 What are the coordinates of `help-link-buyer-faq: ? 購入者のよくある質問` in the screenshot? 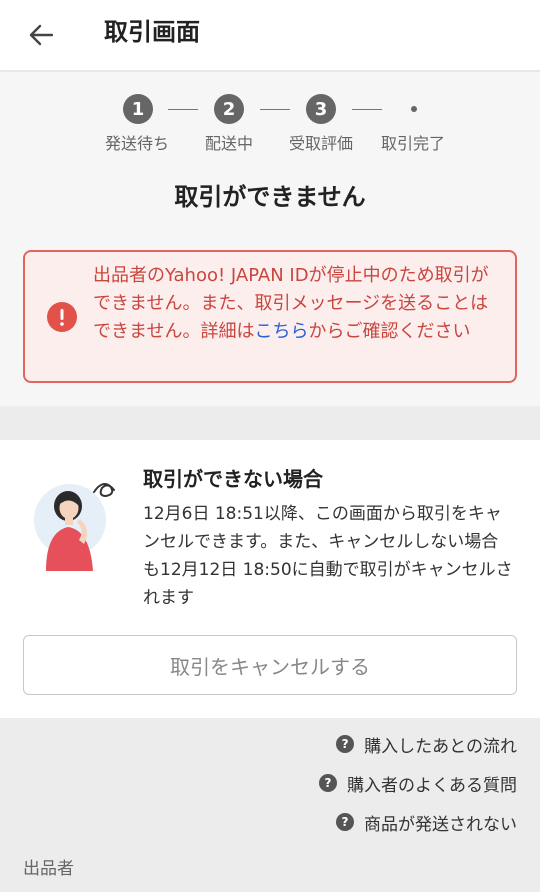 It's located at (418, 783).